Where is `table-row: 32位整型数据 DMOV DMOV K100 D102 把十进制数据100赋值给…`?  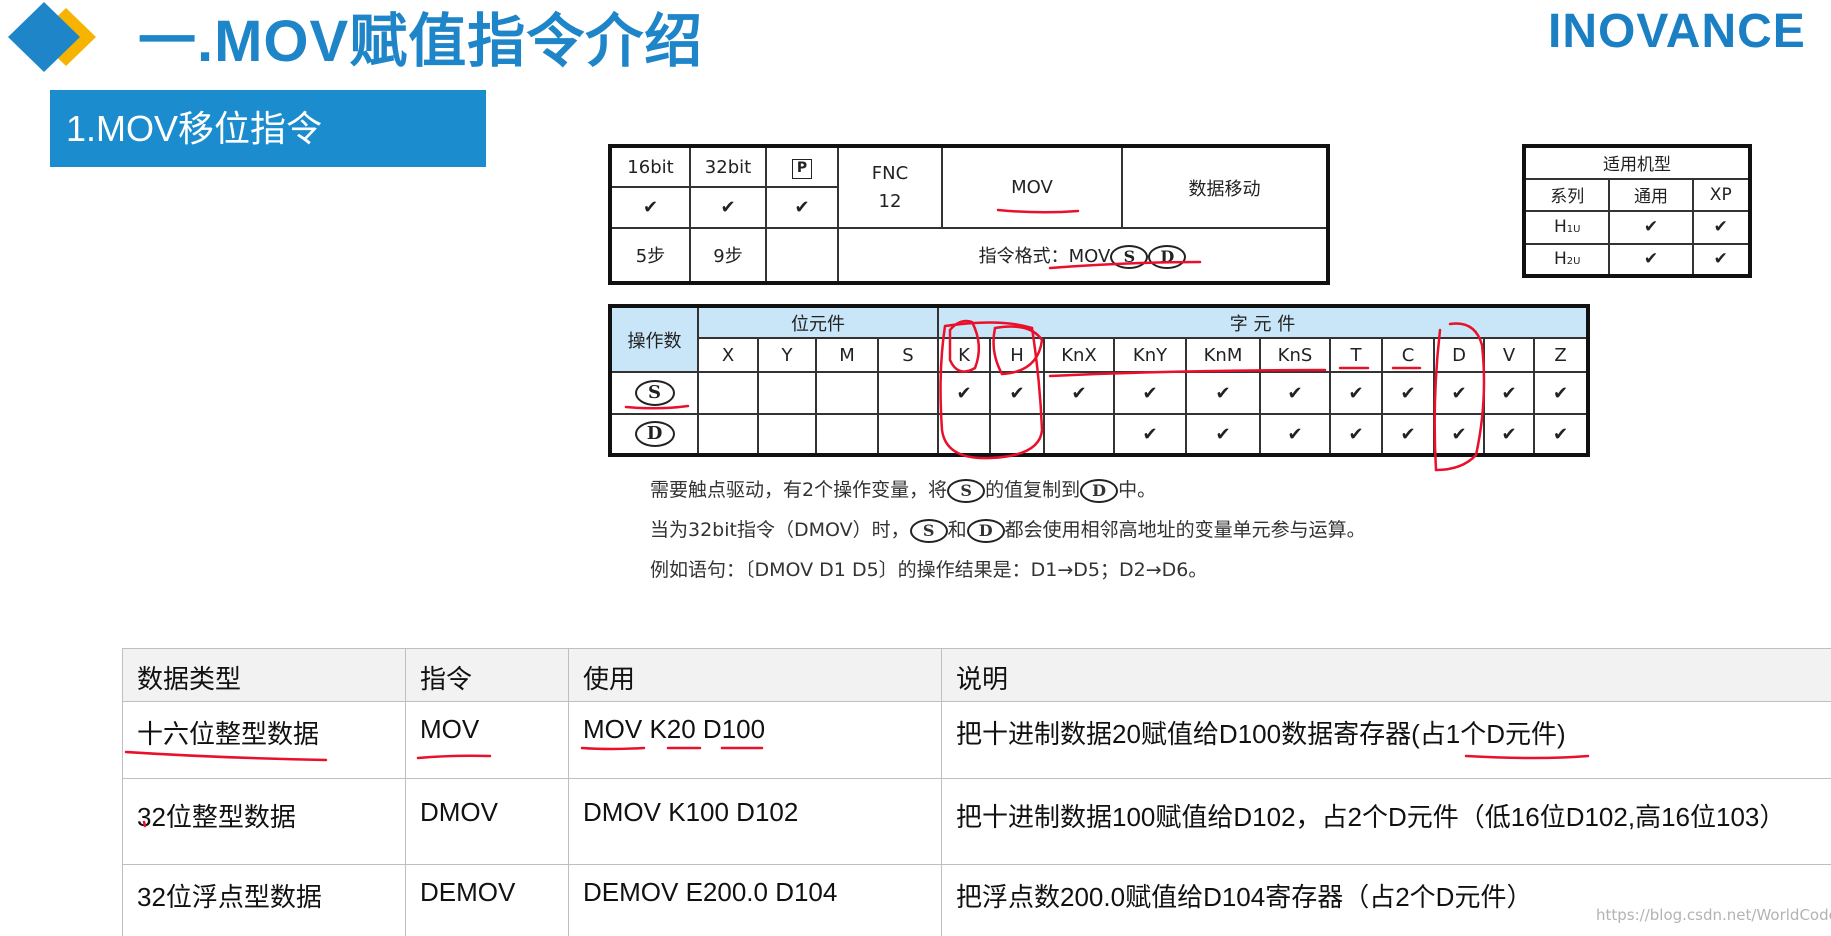
table-row: 32位整型数据 DMOV DMOV K100 D102 把十进制数据100赋值给… is located at coordinates (976, 821).